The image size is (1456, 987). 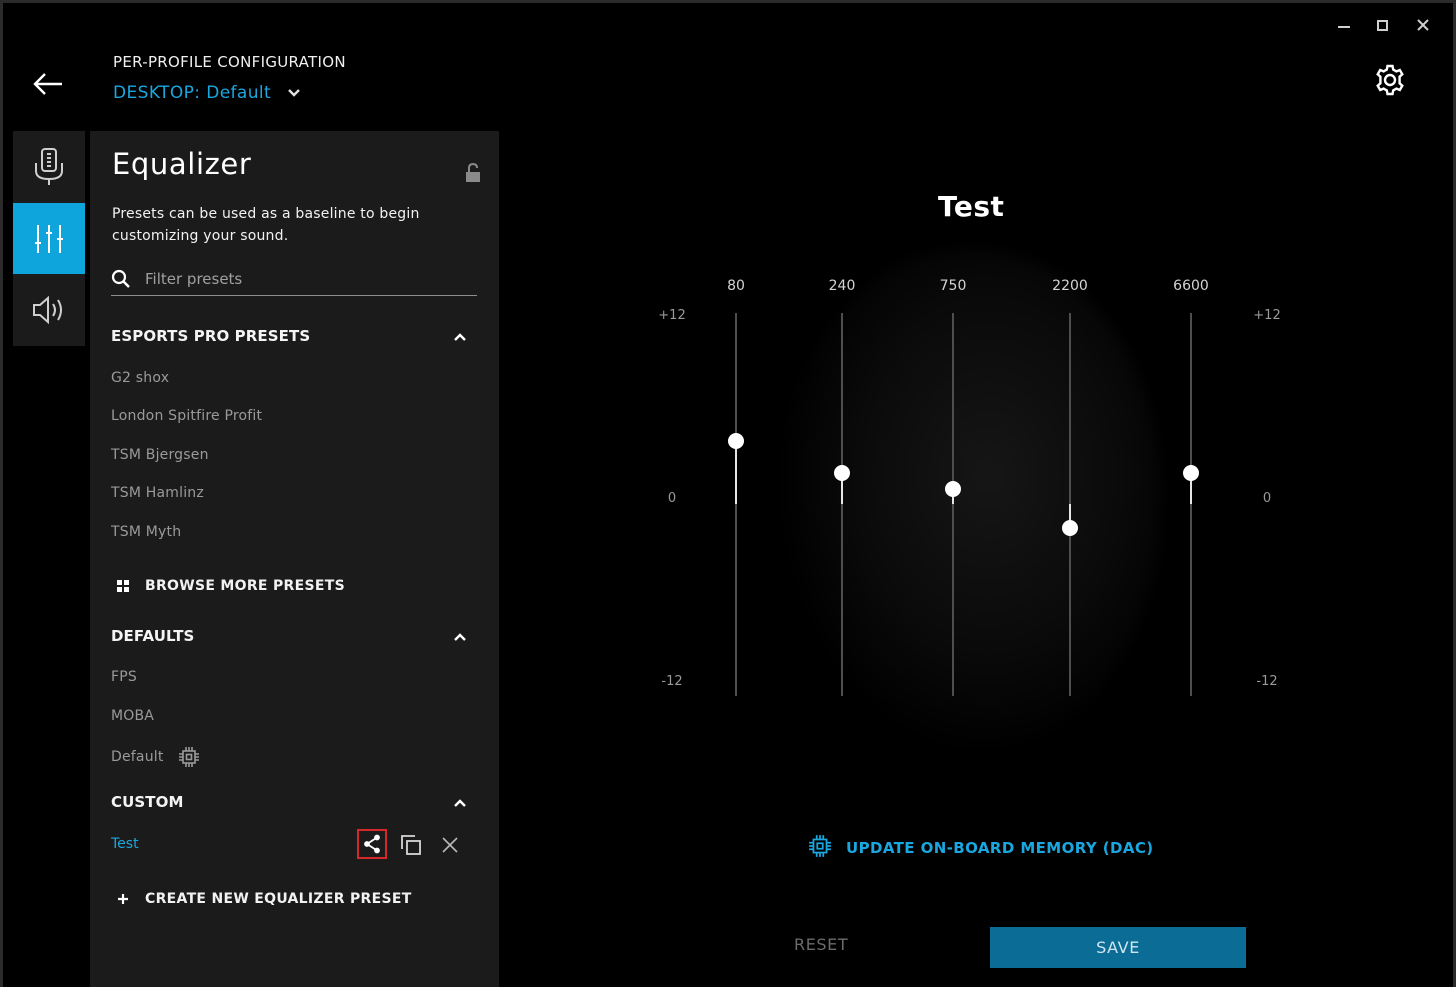 I want to click on freq-label: 240, so click(x=842, y=286).